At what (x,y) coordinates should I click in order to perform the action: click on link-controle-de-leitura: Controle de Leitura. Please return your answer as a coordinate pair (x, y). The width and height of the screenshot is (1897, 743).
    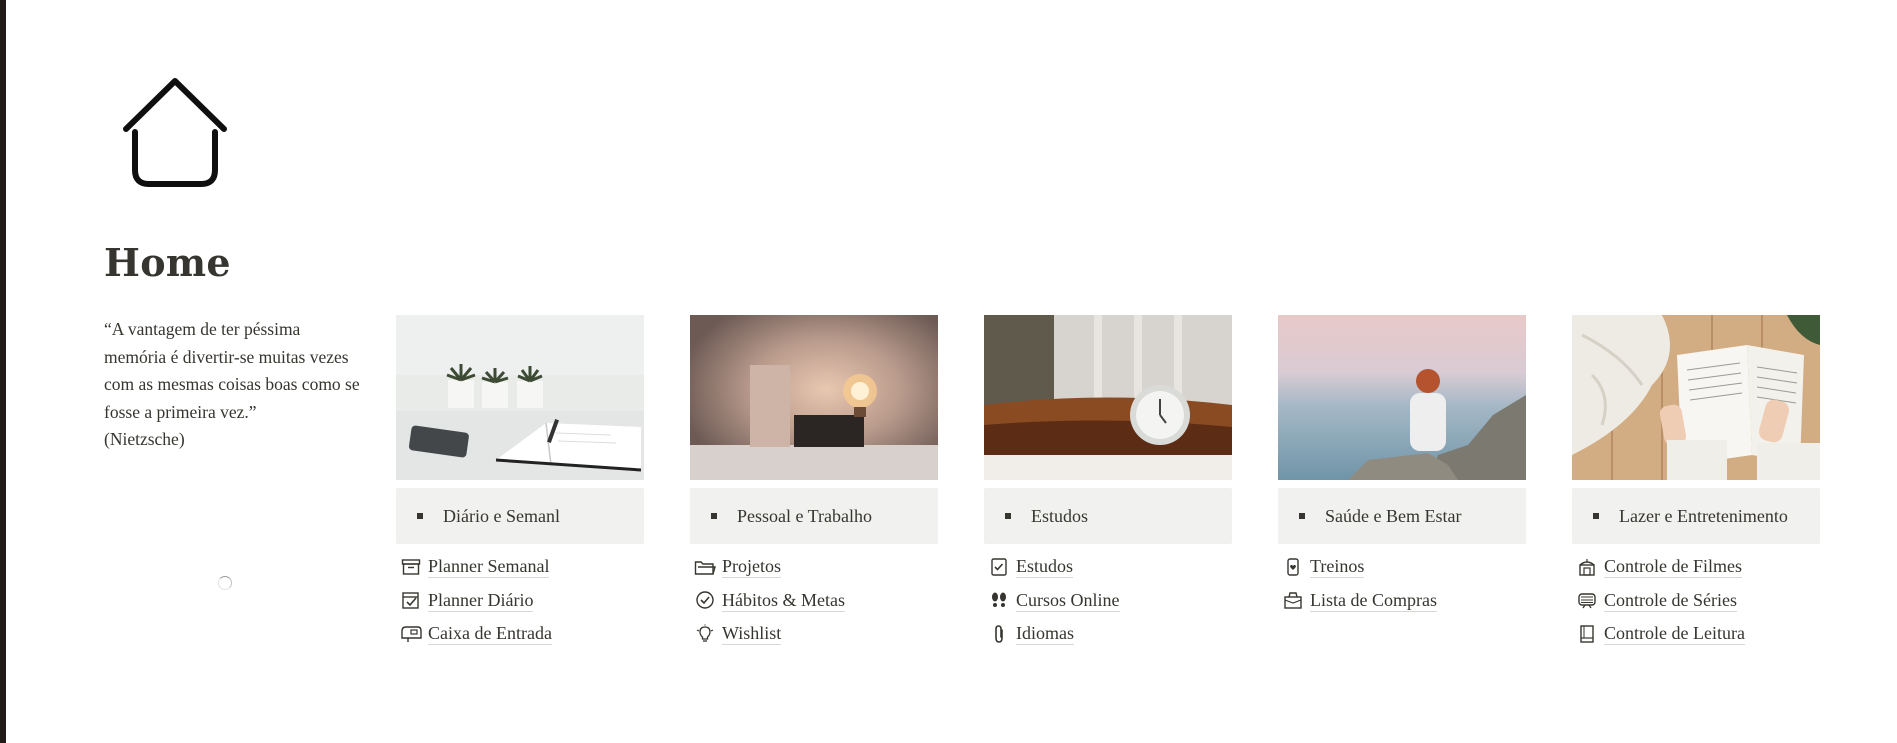
    Looking at the image, I should click on (1698, 634).